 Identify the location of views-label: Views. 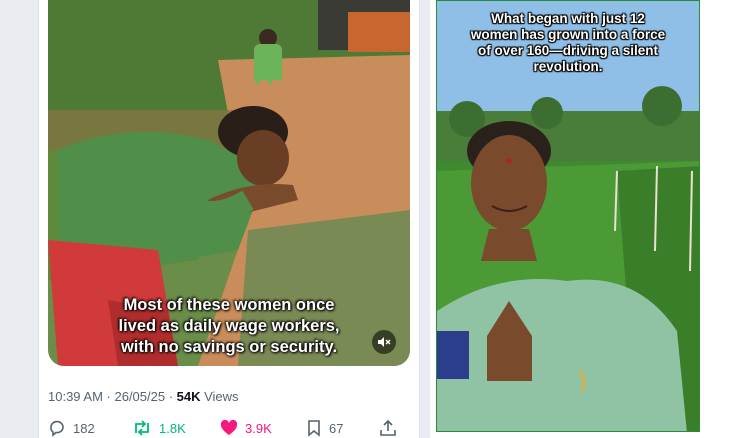
(219, 396).